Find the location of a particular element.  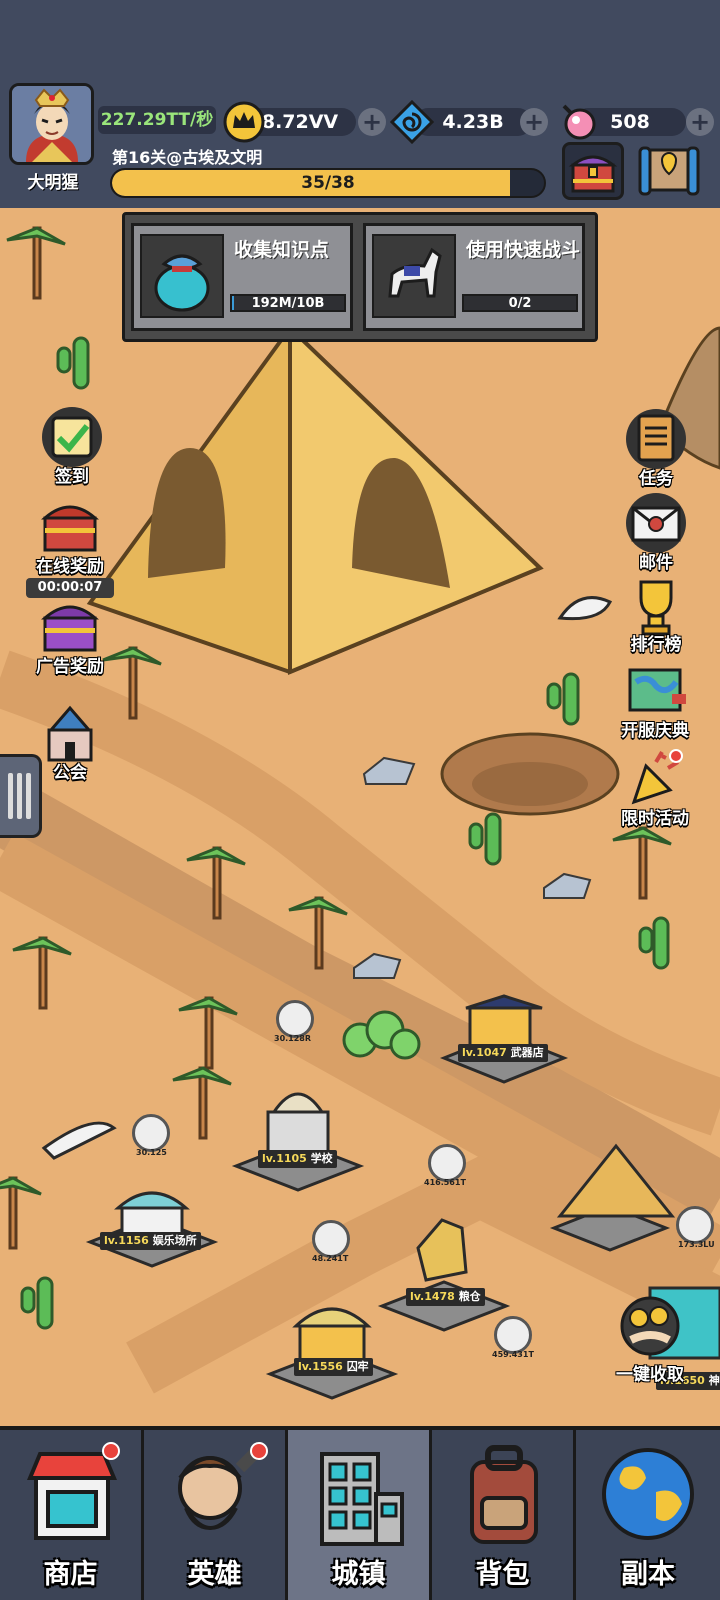

scroll-map-icon is located at coordinates (669, 171).